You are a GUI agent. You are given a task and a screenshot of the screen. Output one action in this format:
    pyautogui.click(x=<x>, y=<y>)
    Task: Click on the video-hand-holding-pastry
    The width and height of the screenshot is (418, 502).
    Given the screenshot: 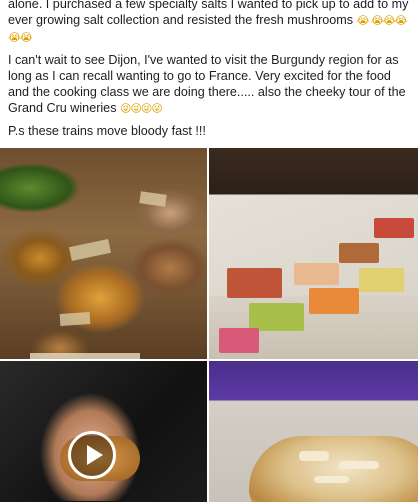 What is the action you would take?
    pyautogui.click(x=103, y=431)
    